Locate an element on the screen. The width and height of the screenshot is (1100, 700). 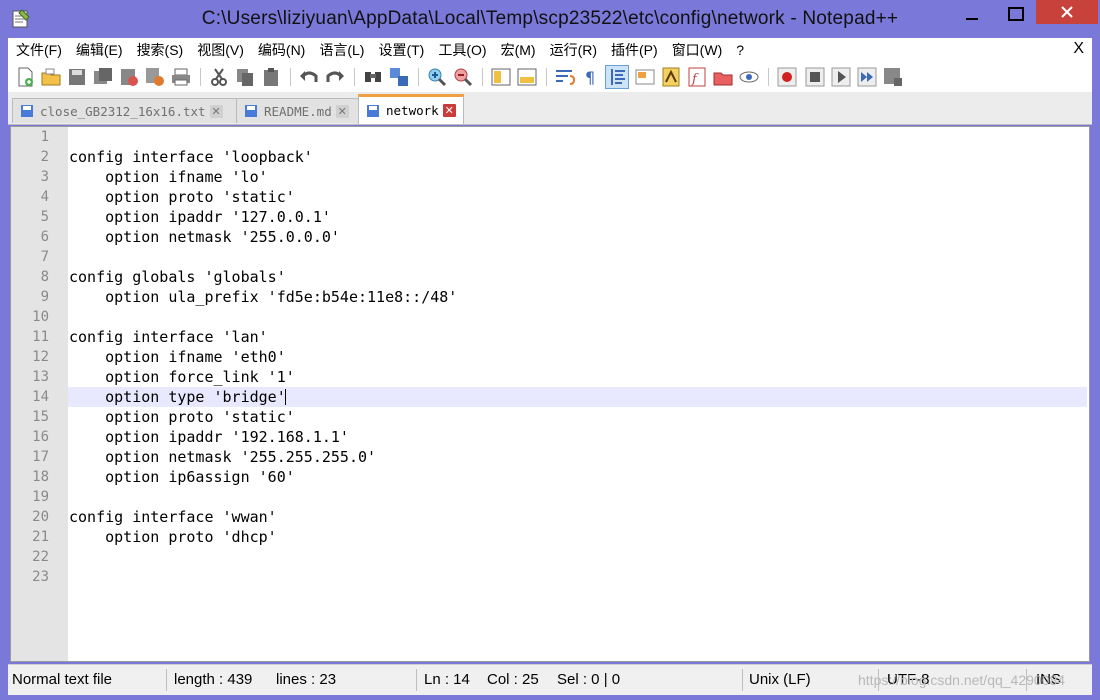
editor-line: 3 option ifname 'lo' is located at coordinates (550, 177).